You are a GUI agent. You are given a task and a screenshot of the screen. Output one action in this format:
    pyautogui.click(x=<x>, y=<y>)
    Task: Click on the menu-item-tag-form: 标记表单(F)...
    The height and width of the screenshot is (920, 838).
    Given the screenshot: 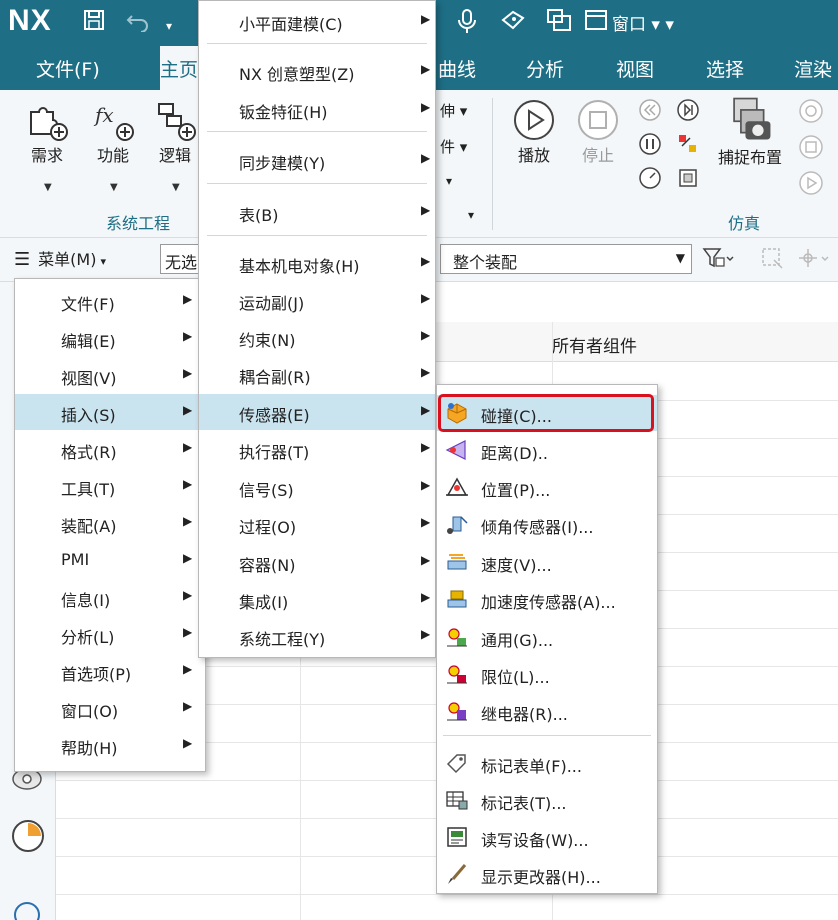 What is the action you would take?
    pyautogui.click(x=547, y=763)
    